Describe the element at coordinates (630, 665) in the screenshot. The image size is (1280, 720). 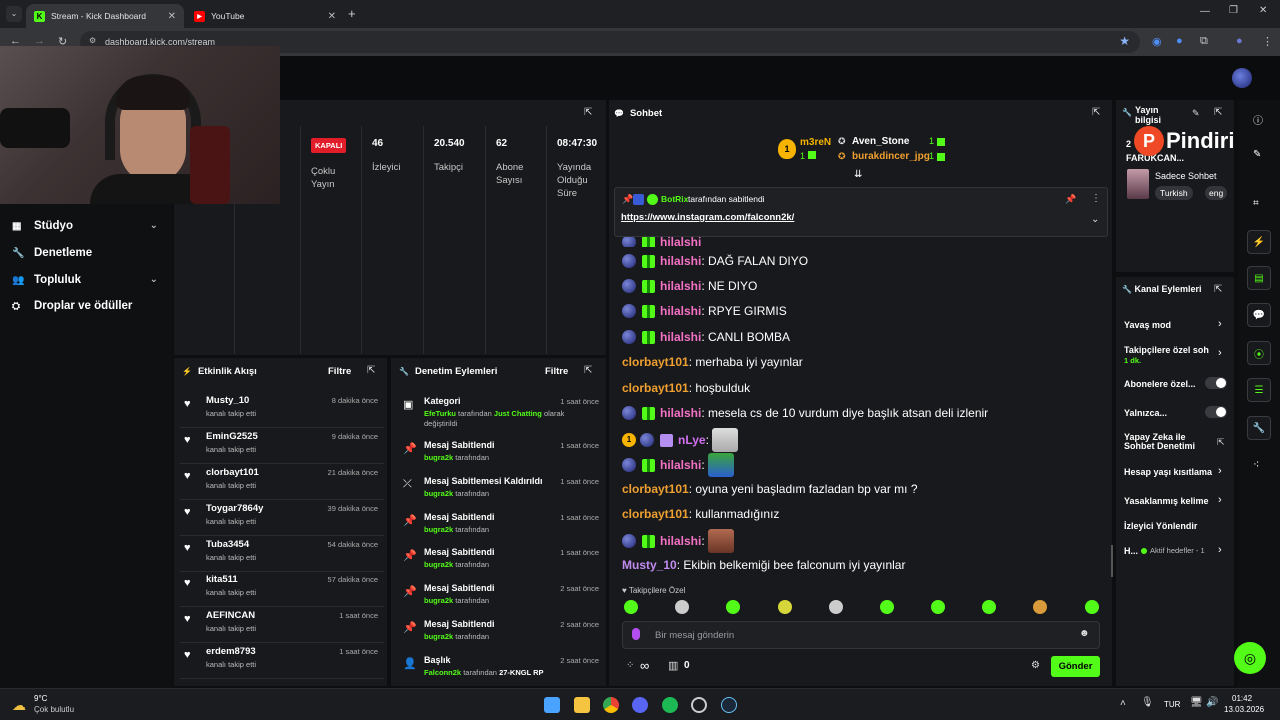
I see `channel-points-icon: ⁘` at that location.